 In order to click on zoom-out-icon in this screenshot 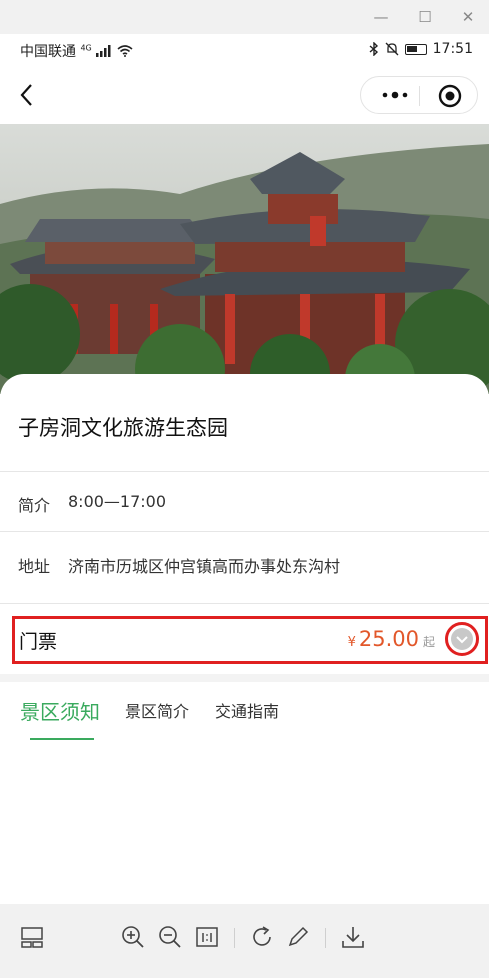, I will do `click(170, 937)`.